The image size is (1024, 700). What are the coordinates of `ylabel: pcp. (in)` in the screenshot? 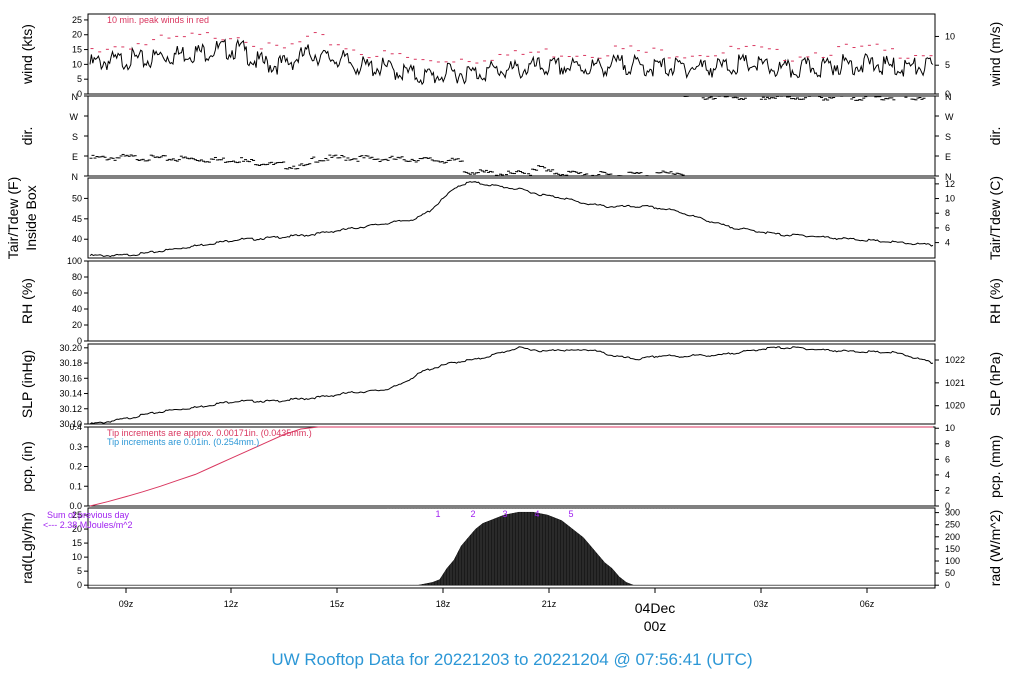 It's located at (27, 466).